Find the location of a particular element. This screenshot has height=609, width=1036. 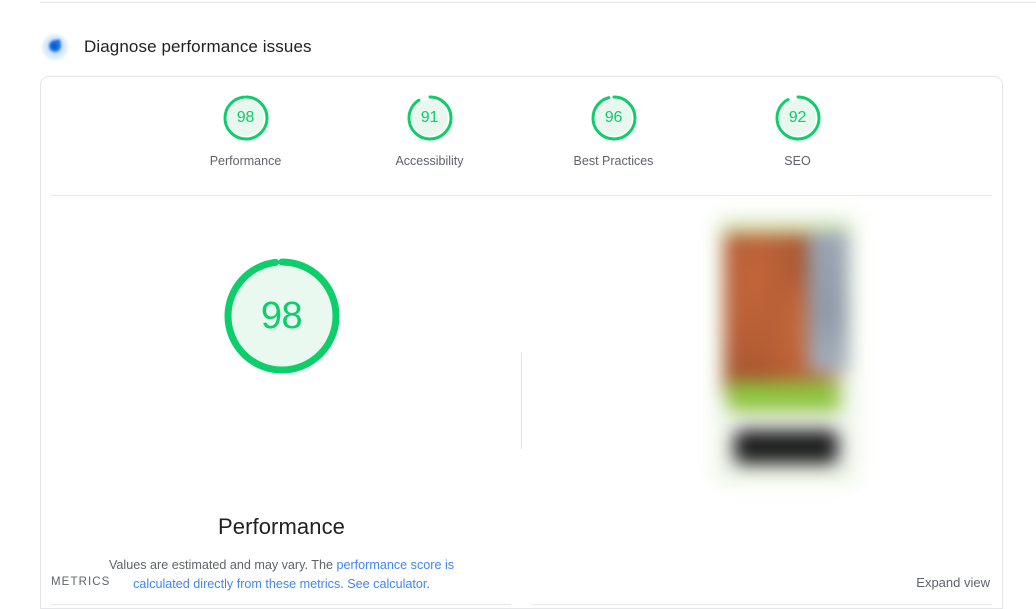

category-gauge-seo: 92 SEO is located at coordinates (798, 145).